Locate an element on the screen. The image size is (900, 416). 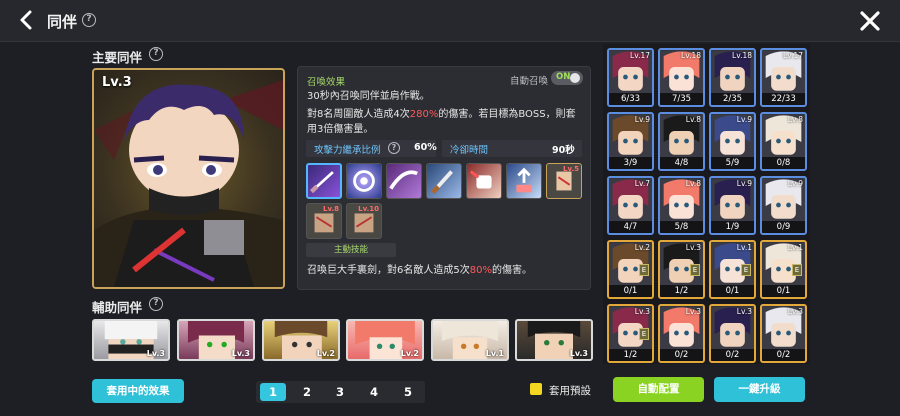
roster-cell: Lv.18 7/35 is located at coordinates (681, 77).